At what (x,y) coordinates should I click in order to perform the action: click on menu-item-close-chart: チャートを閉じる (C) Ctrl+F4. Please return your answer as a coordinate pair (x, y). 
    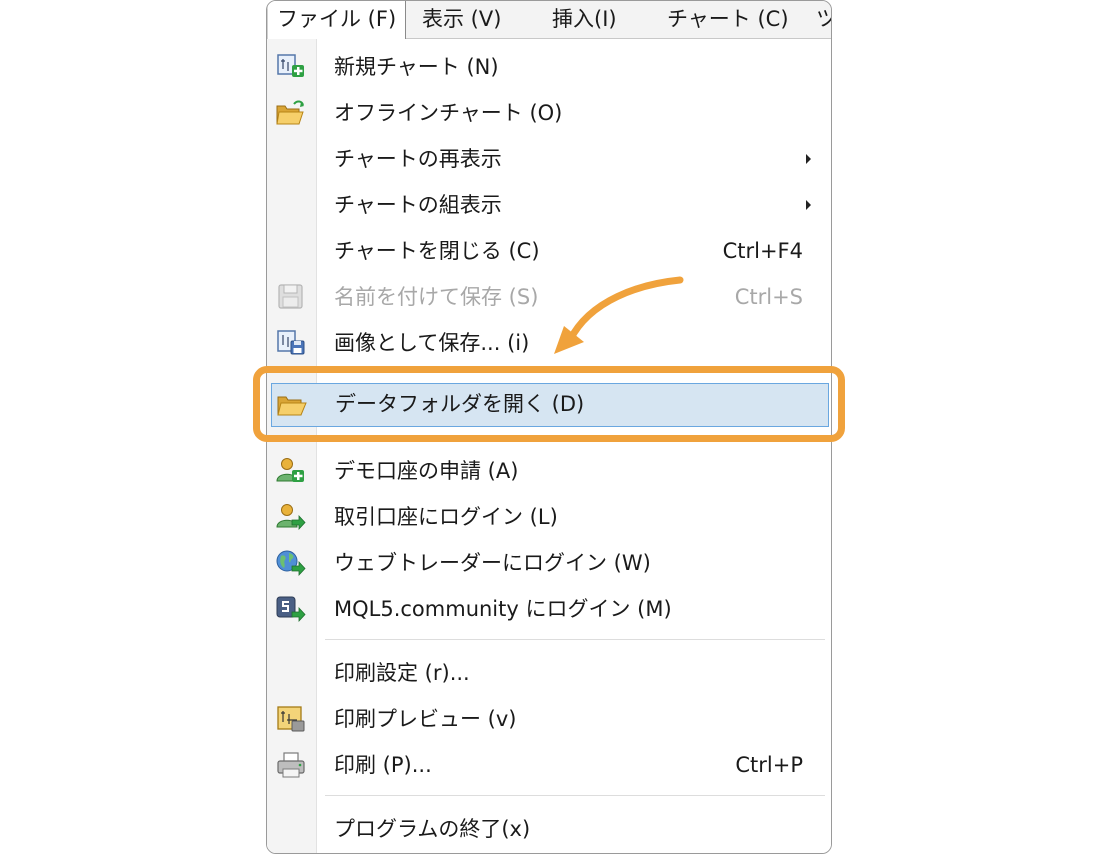
    Looking at the image, I should click on (549, 251).